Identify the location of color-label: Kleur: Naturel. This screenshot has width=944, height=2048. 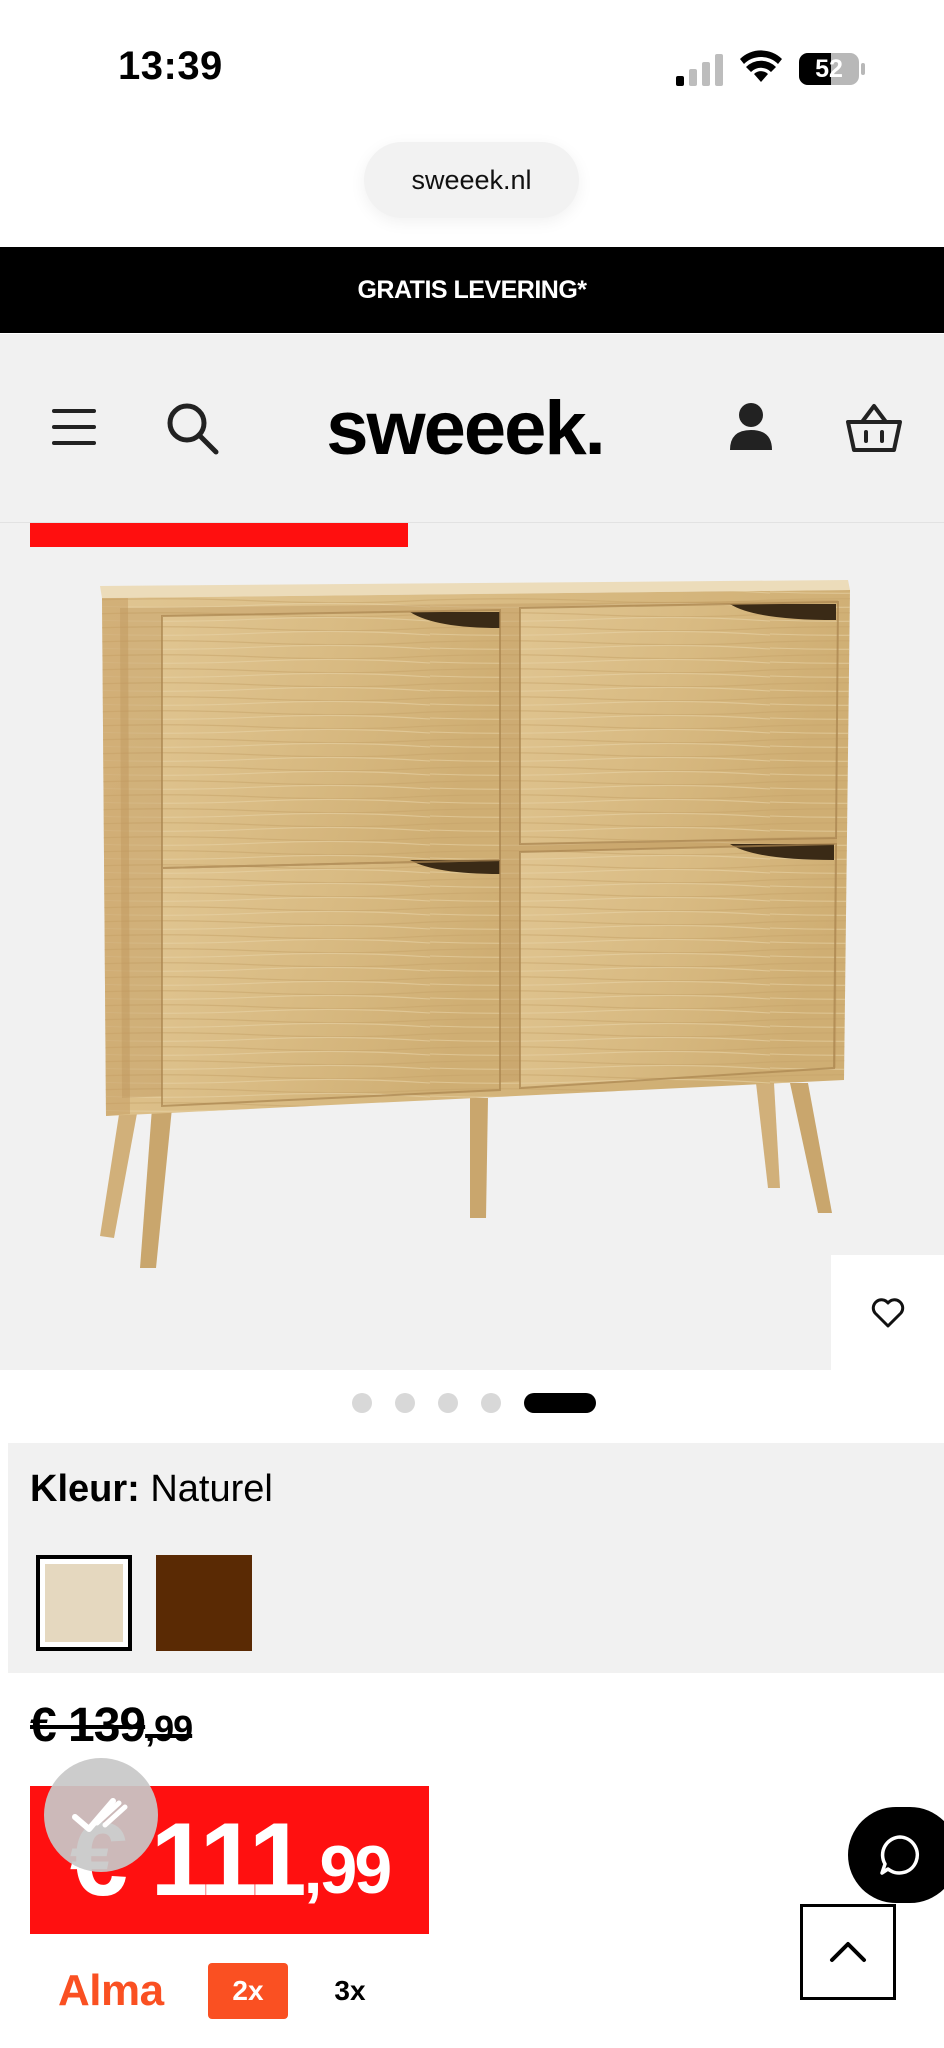
(151, 1489).